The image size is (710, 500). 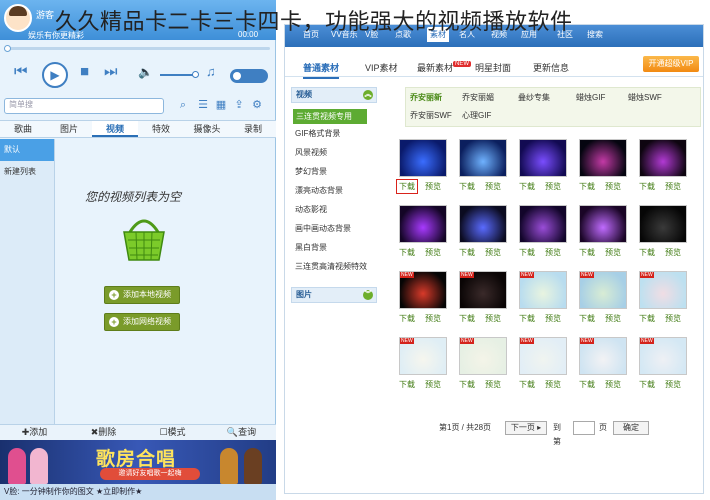 What do you see at coordinates (426, 97) in the screenshot?
I see `chip-item: 乔安丽新` at bounding box center [426, 97].